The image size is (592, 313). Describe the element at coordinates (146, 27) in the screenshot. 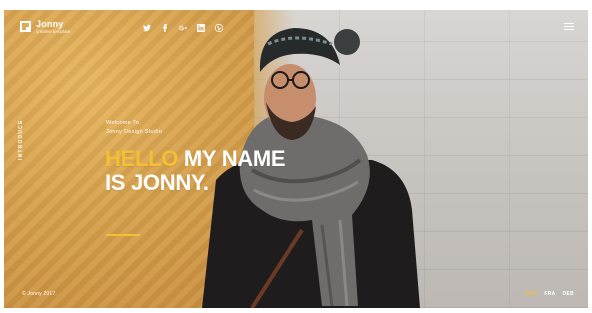

I see `twitter-icon` at that location.